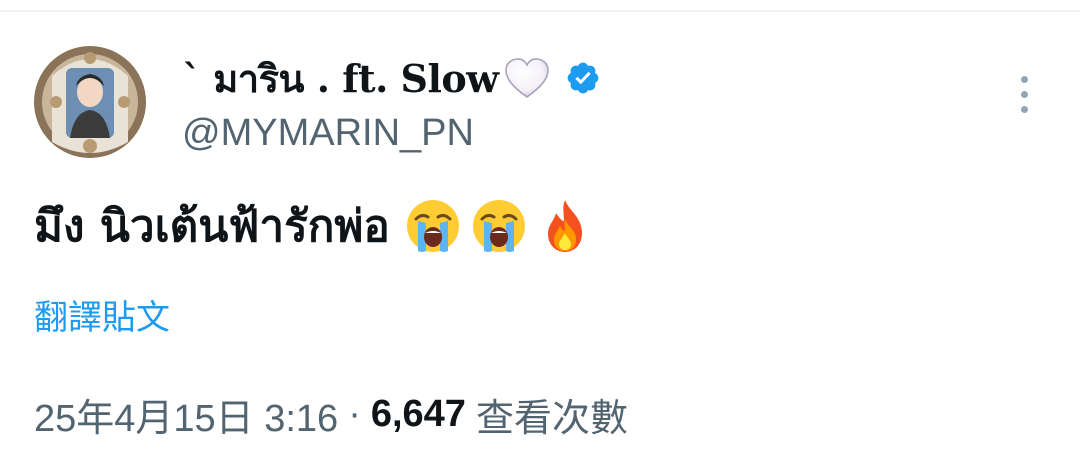 The height and width of the screenshot is (475, 1080). What do you see at coordinates (186, 414) in the screenshot?
I see `tweet-timestamp: 25年4月15日 3:16` at bounding box center [186, 414].